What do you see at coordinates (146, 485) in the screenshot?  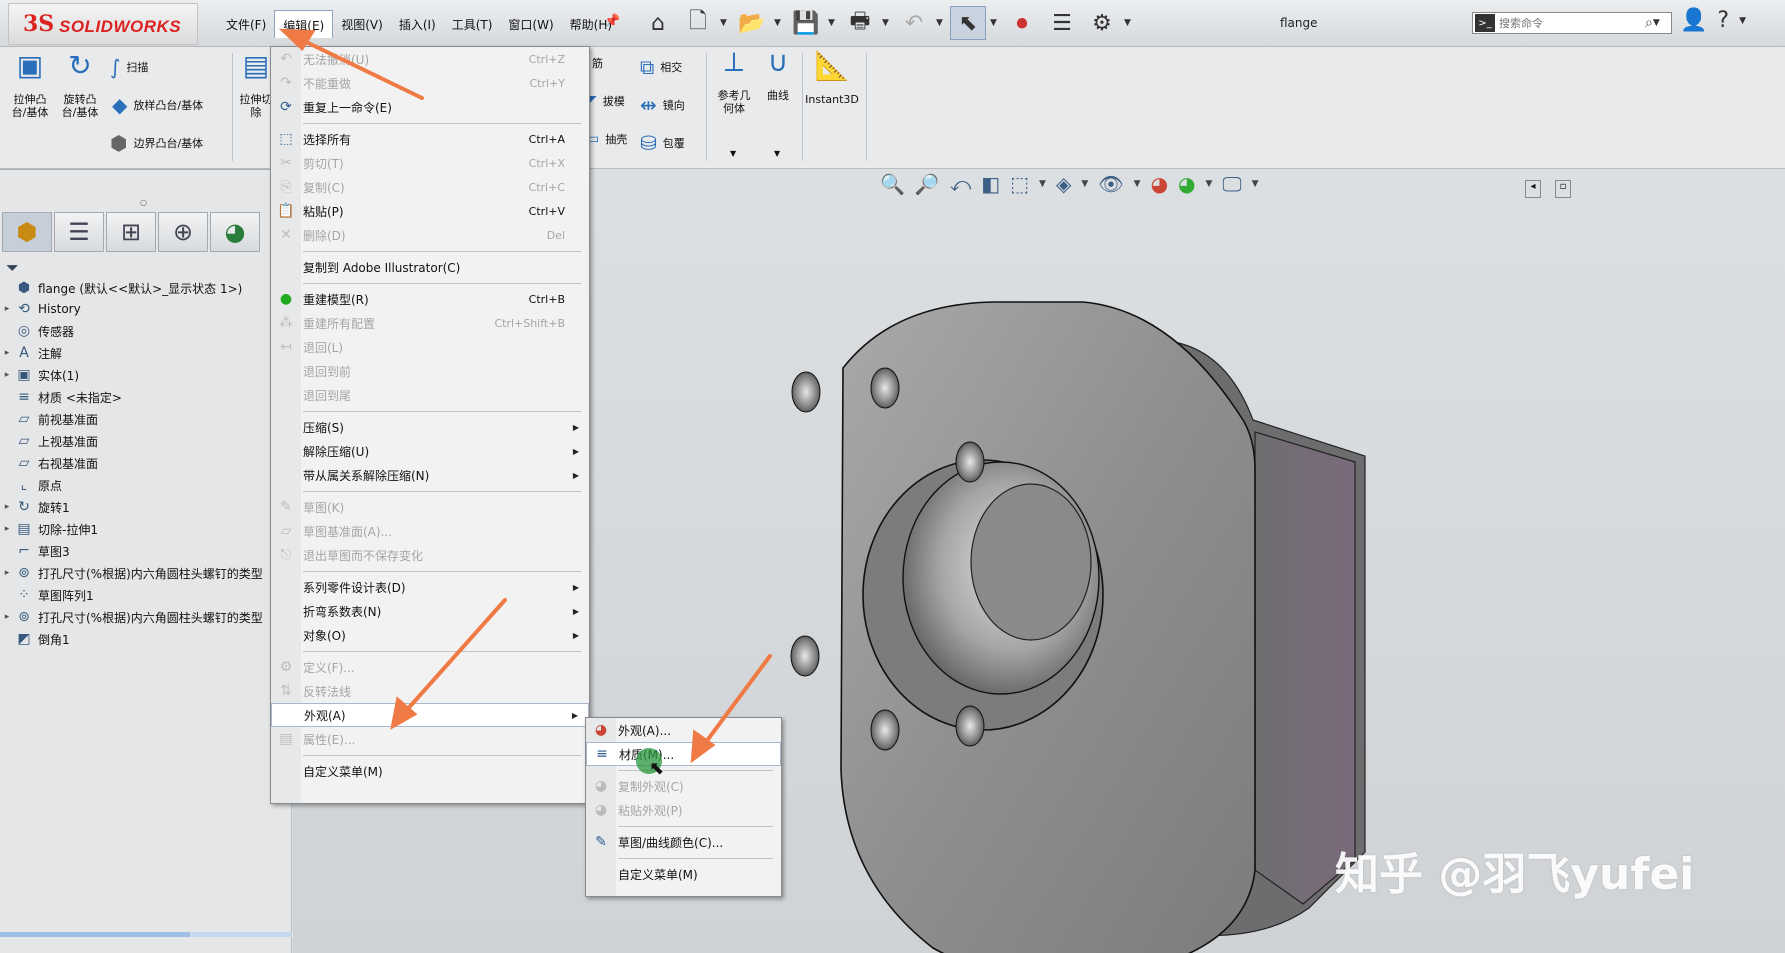 I see `tree-node: ⌞ 原点` at bounding box center [146, 485].